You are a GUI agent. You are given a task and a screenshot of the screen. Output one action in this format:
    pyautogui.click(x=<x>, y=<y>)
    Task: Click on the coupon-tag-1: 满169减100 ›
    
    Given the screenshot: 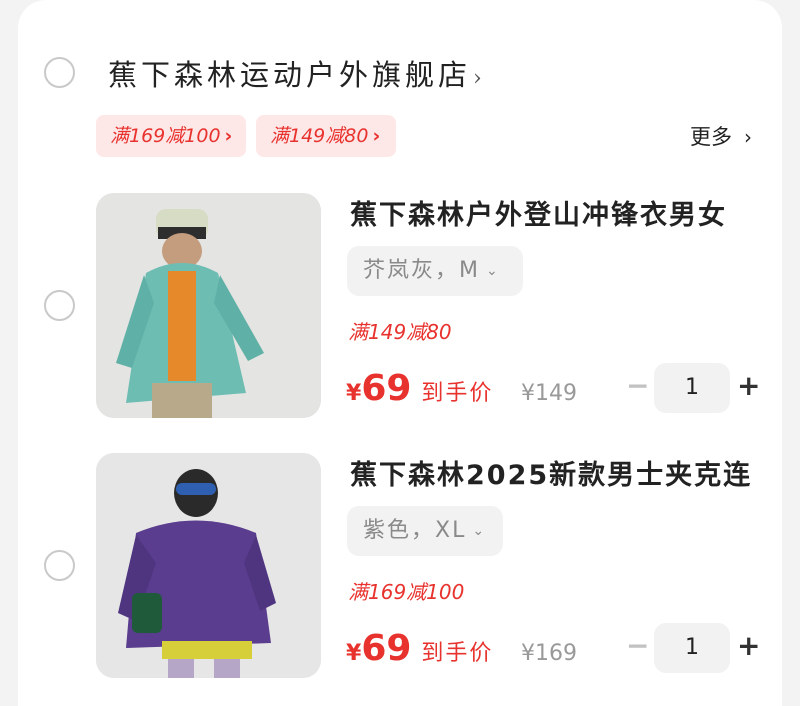 What is the action you would take?
    pyautogui.click(x=171, y=136)
    